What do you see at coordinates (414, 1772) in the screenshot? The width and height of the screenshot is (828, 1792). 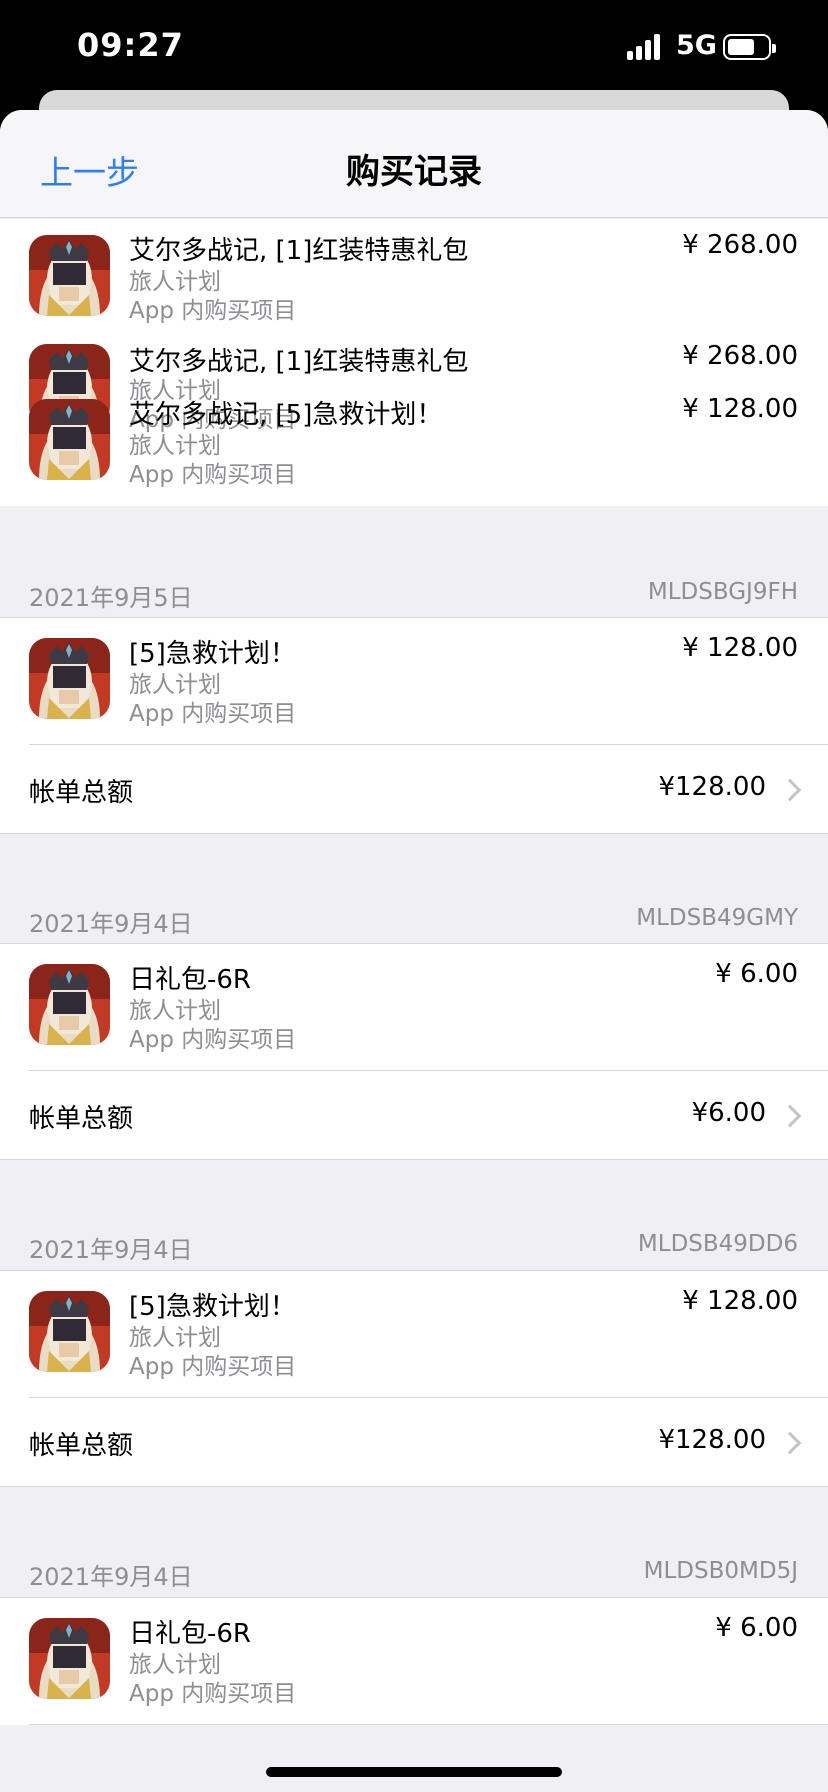 I see `home-indicator` at bounding box center [414, 1772].